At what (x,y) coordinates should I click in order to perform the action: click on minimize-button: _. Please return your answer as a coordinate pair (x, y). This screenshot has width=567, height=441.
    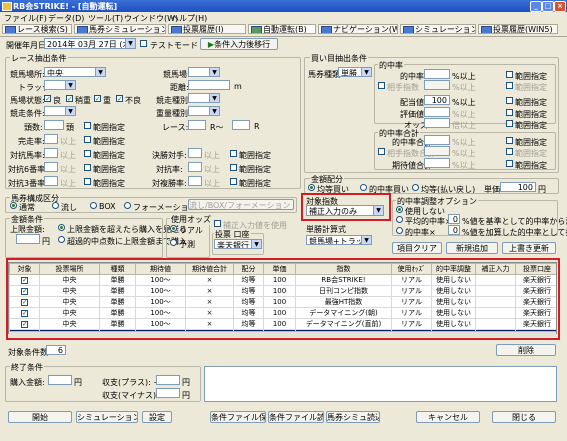
    Looking at the image, I should click on (536, 6).